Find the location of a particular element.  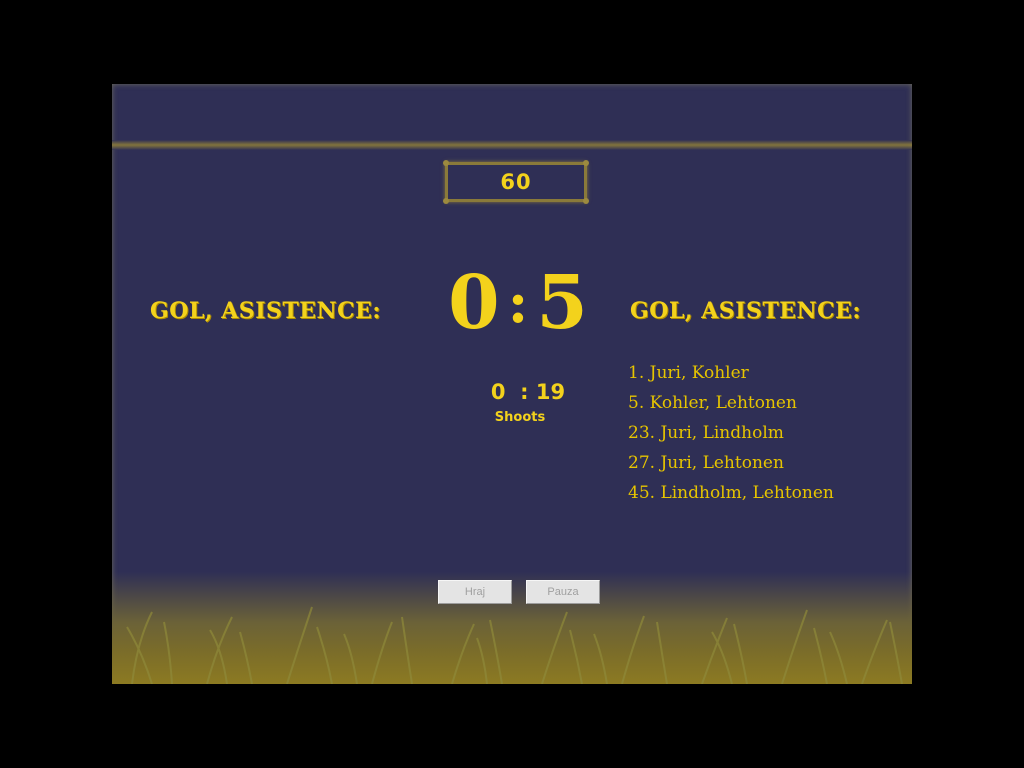

goal-entry: 23. Juri, Lindholm is located at coordinates (706, 433).